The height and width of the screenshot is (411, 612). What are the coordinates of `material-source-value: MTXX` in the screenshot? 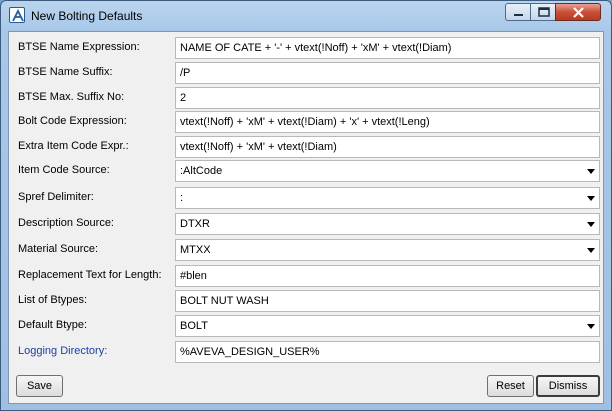 It's located at (195, 250).